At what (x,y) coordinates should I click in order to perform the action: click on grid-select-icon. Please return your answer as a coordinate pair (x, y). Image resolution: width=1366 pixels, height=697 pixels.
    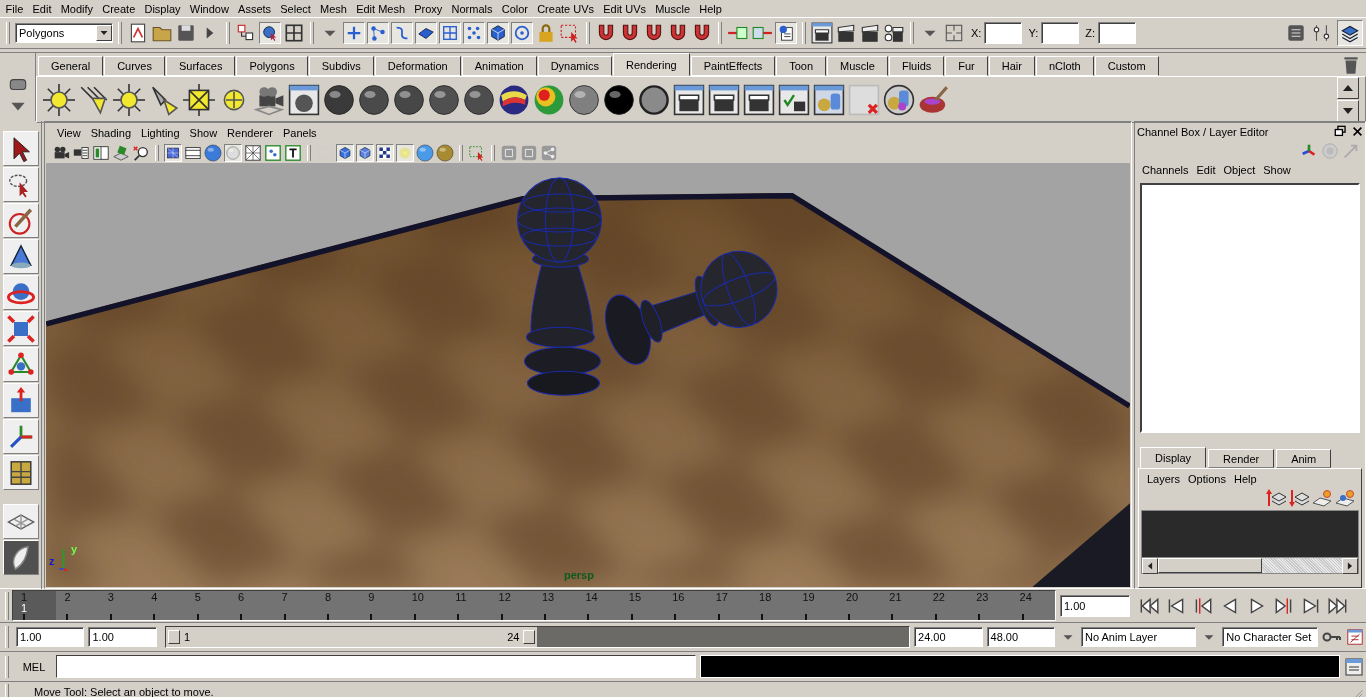
    Looking at the image, I should click on (294, 33).